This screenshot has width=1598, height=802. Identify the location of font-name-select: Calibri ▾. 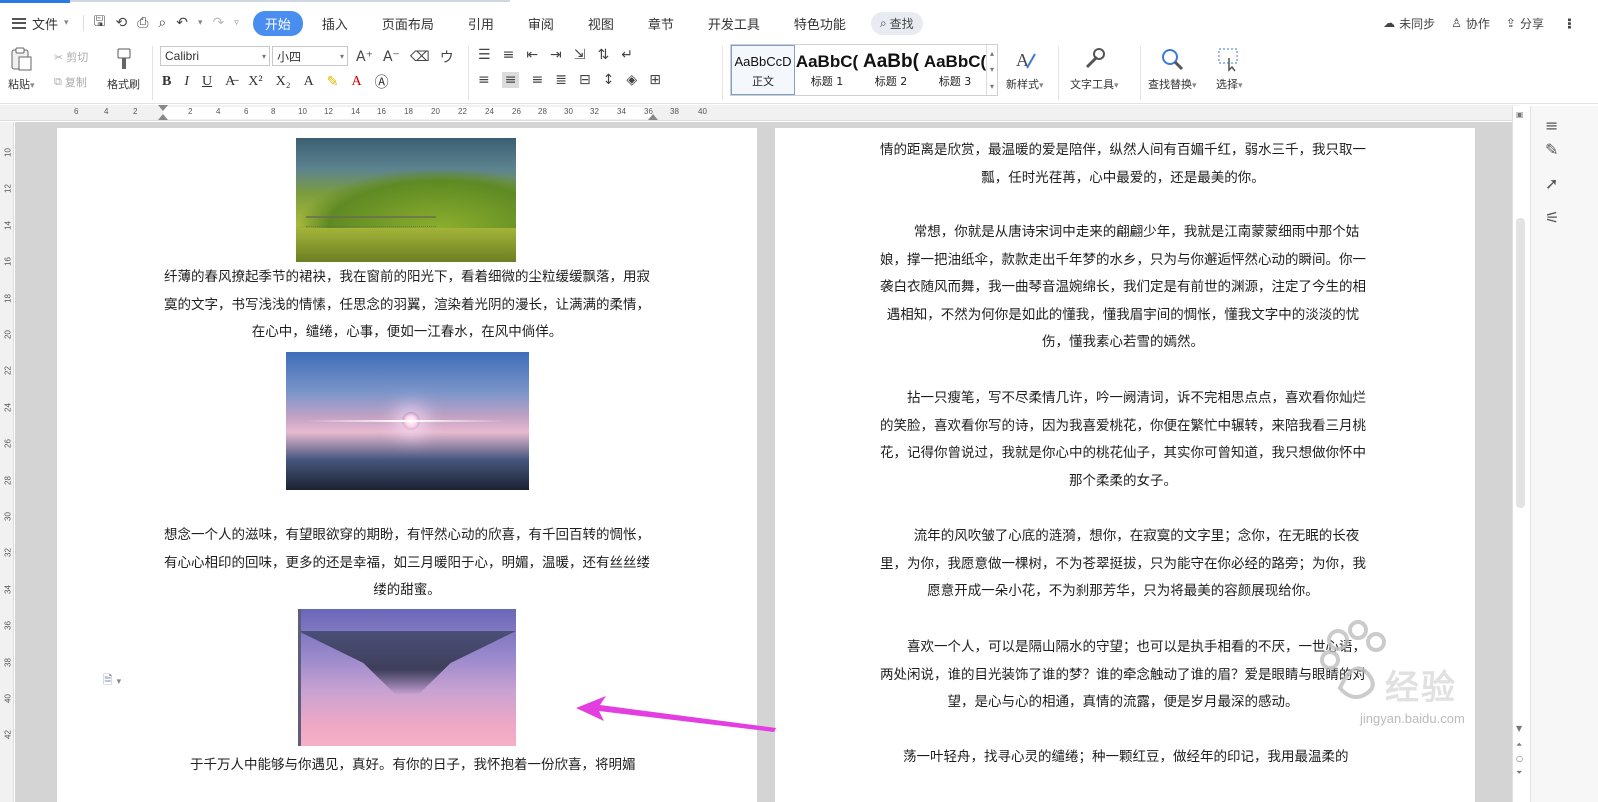
(215, 56).